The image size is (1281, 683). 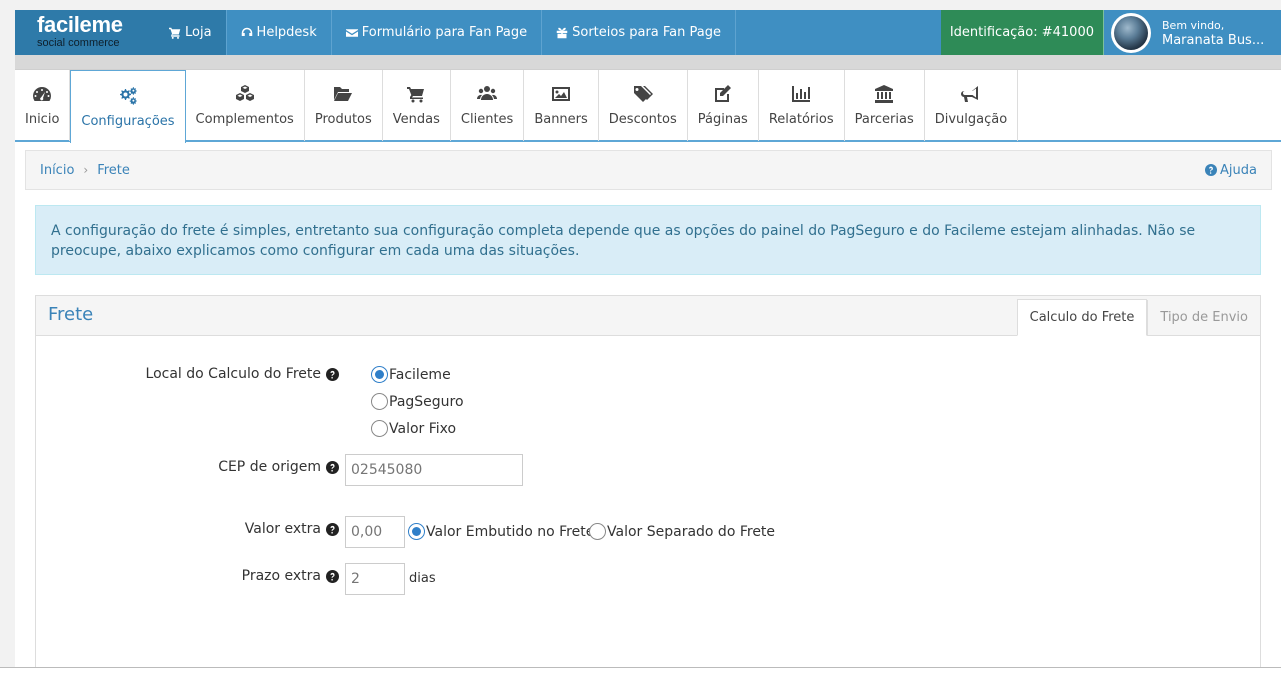 I want to click on panel-tabs: Calculo do Frete Tipo de Envio, so click(x=1138, y=316).